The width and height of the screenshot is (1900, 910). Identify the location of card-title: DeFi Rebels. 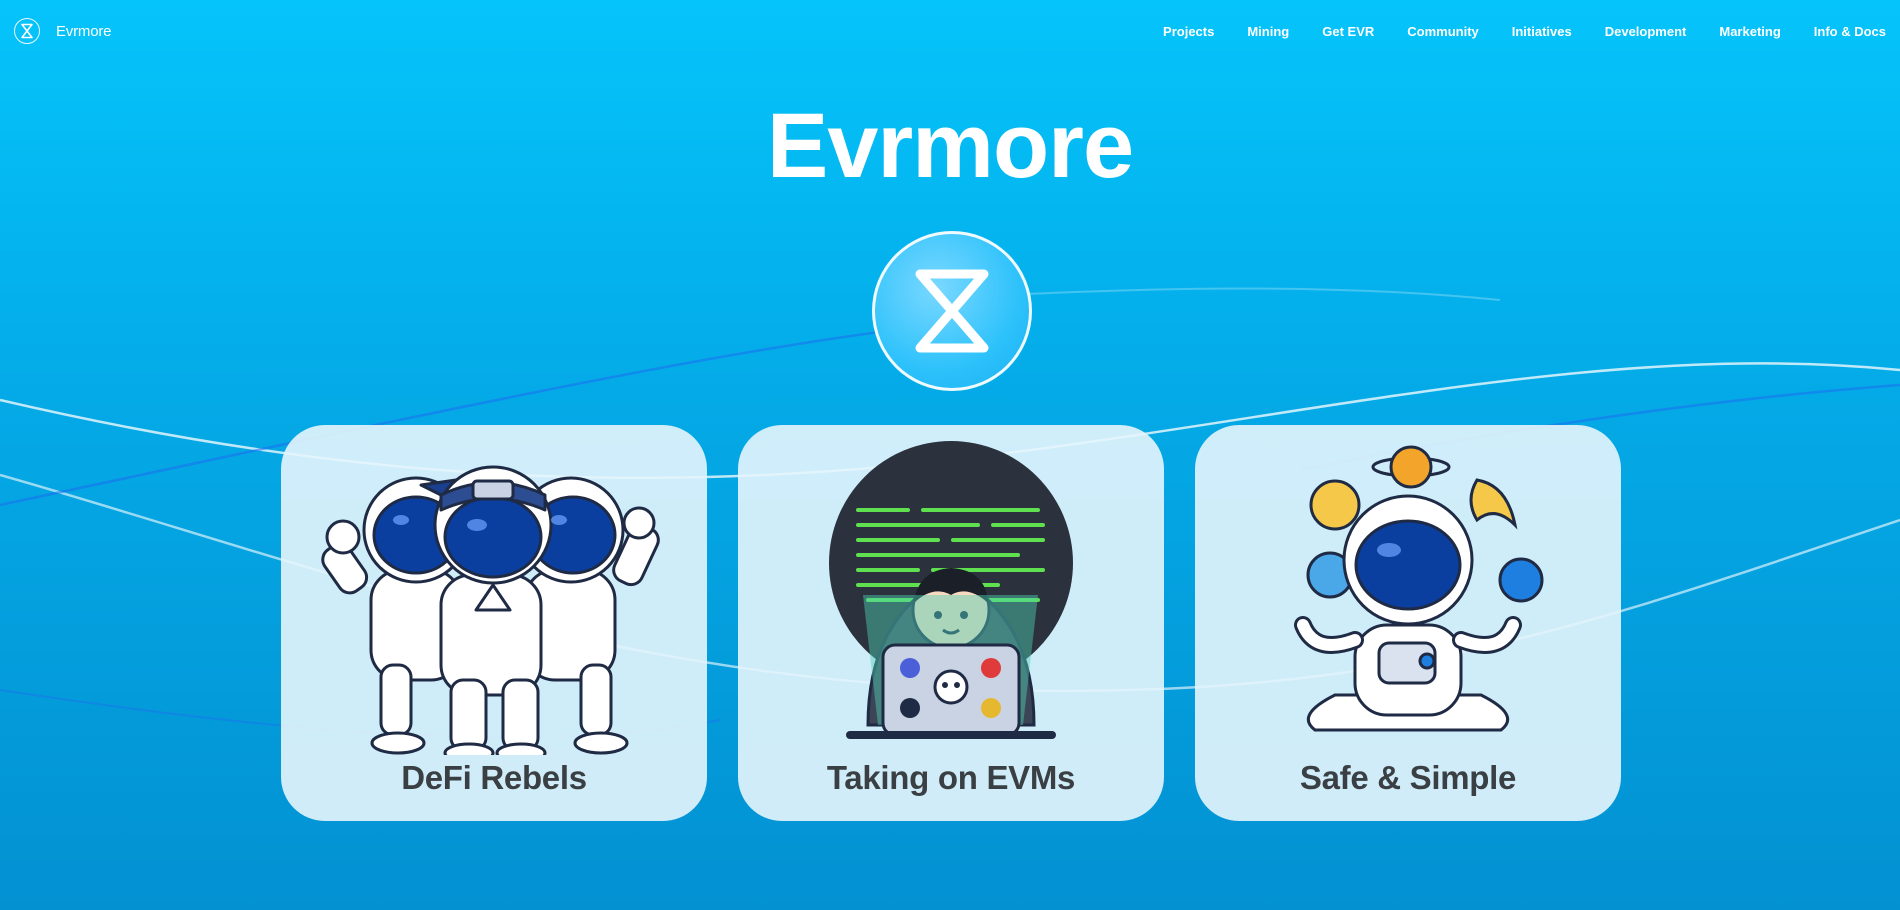
(494, 777).